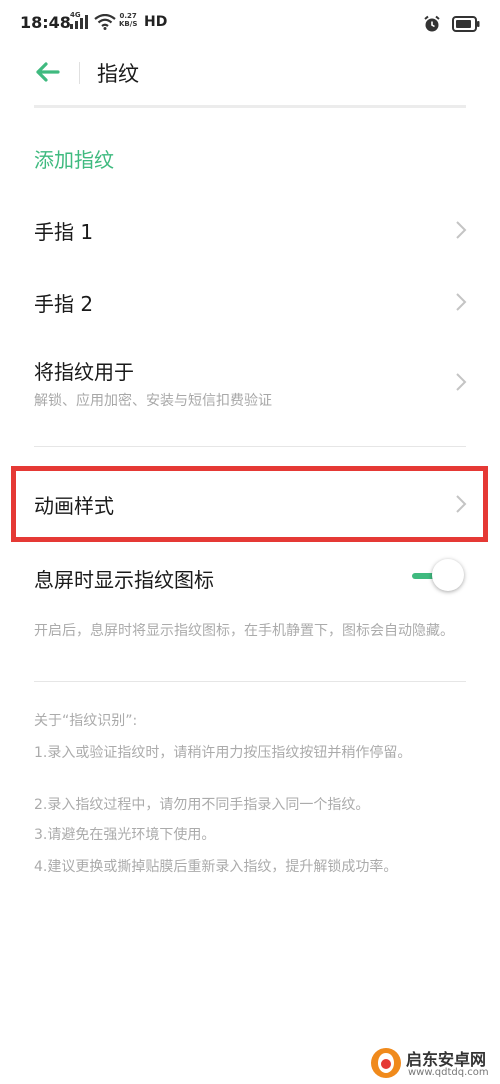  What do you see at coordinates (128, 24) in the screenshot?
I see `speed-unit: KB/S` at bounding box center [128, 24].